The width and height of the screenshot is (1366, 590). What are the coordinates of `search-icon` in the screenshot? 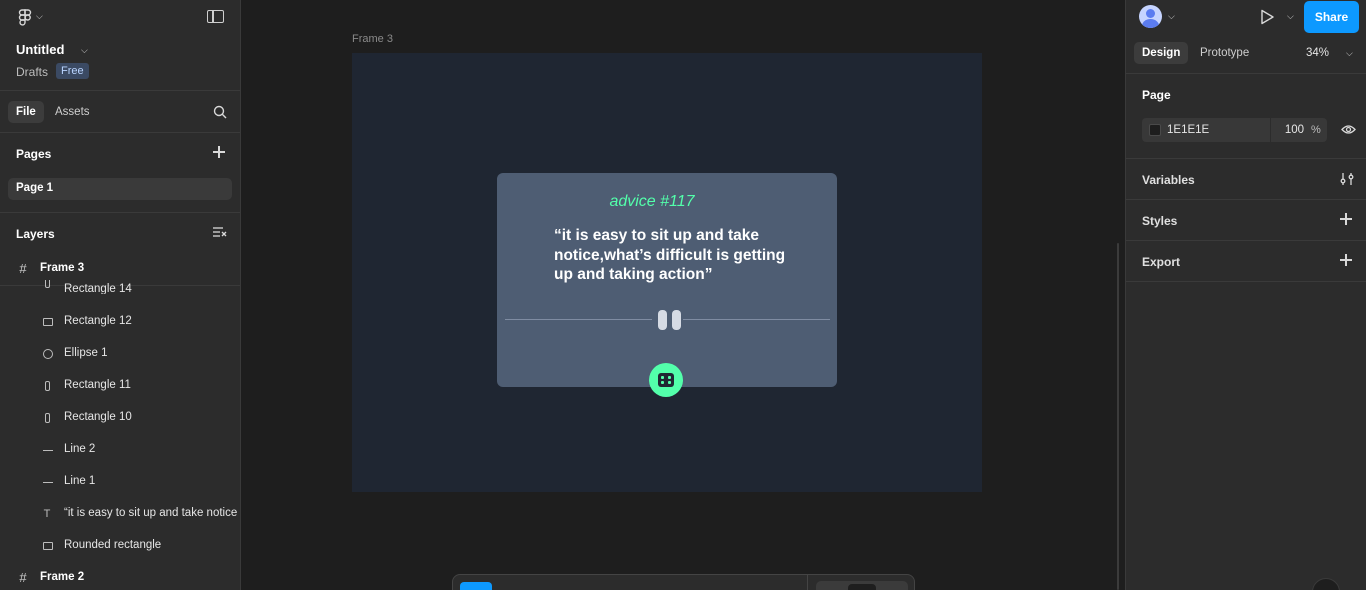 It's located at (220, 112).